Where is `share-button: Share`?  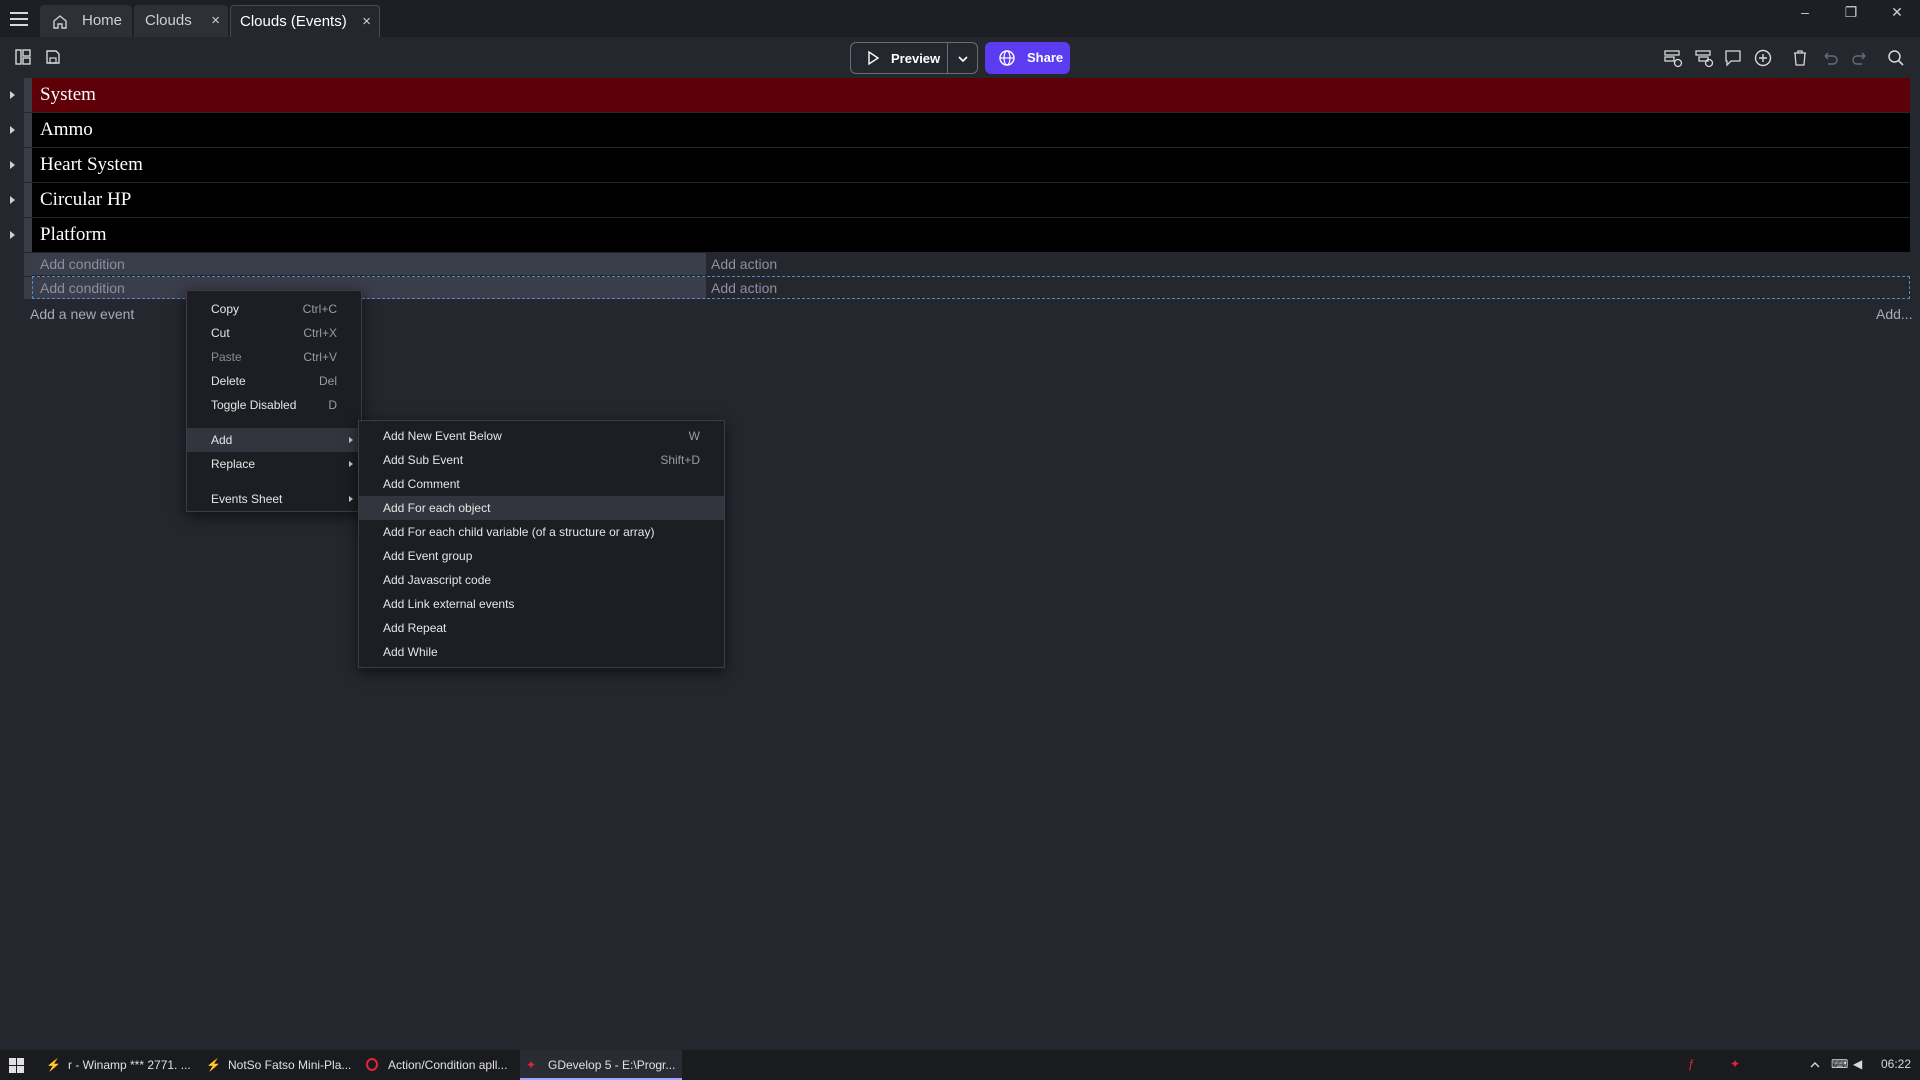
share-button: Share is located at coordinates (1027, 58).